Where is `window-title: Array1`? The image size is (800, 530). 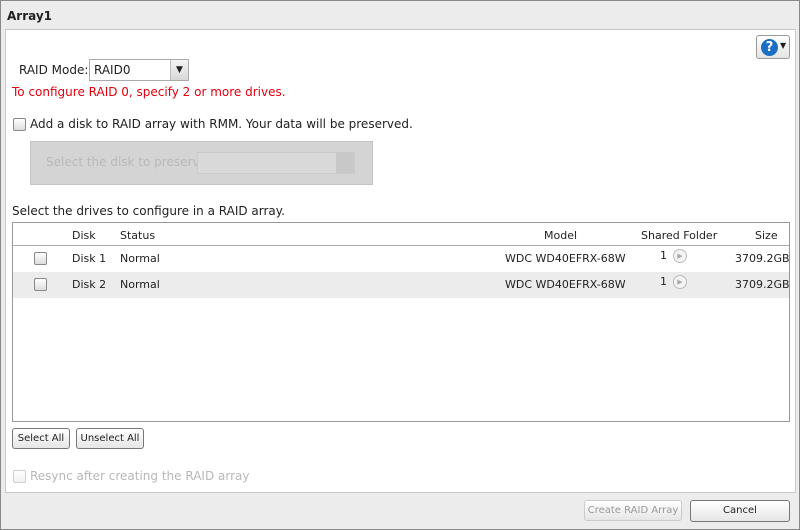
window-title: Array1 is located at coordinates (30, 16).